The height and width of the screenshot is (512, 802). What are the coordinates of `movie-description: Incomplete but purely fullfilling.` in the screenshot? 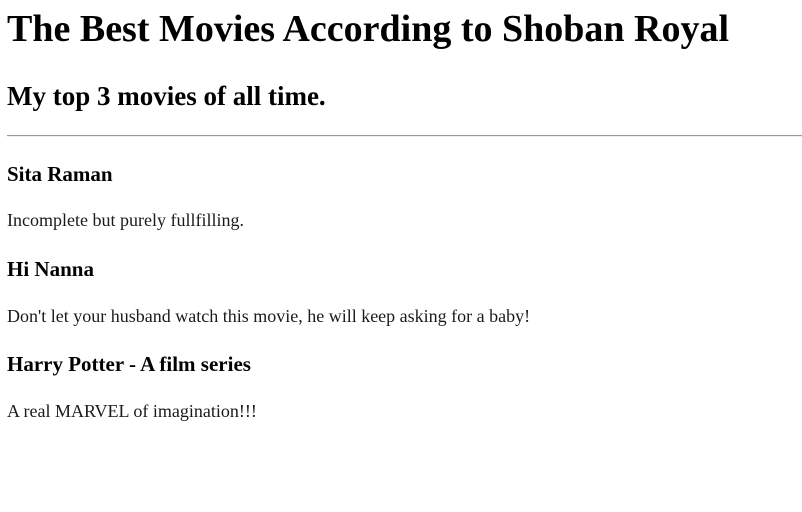 It's located at (125, 220).